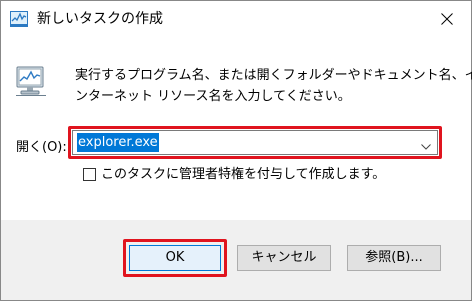  I want to click on instructions-line-1: 実行するプログラム名、または開くフォルダーやドキュメント名、イ, so click(273, 75).